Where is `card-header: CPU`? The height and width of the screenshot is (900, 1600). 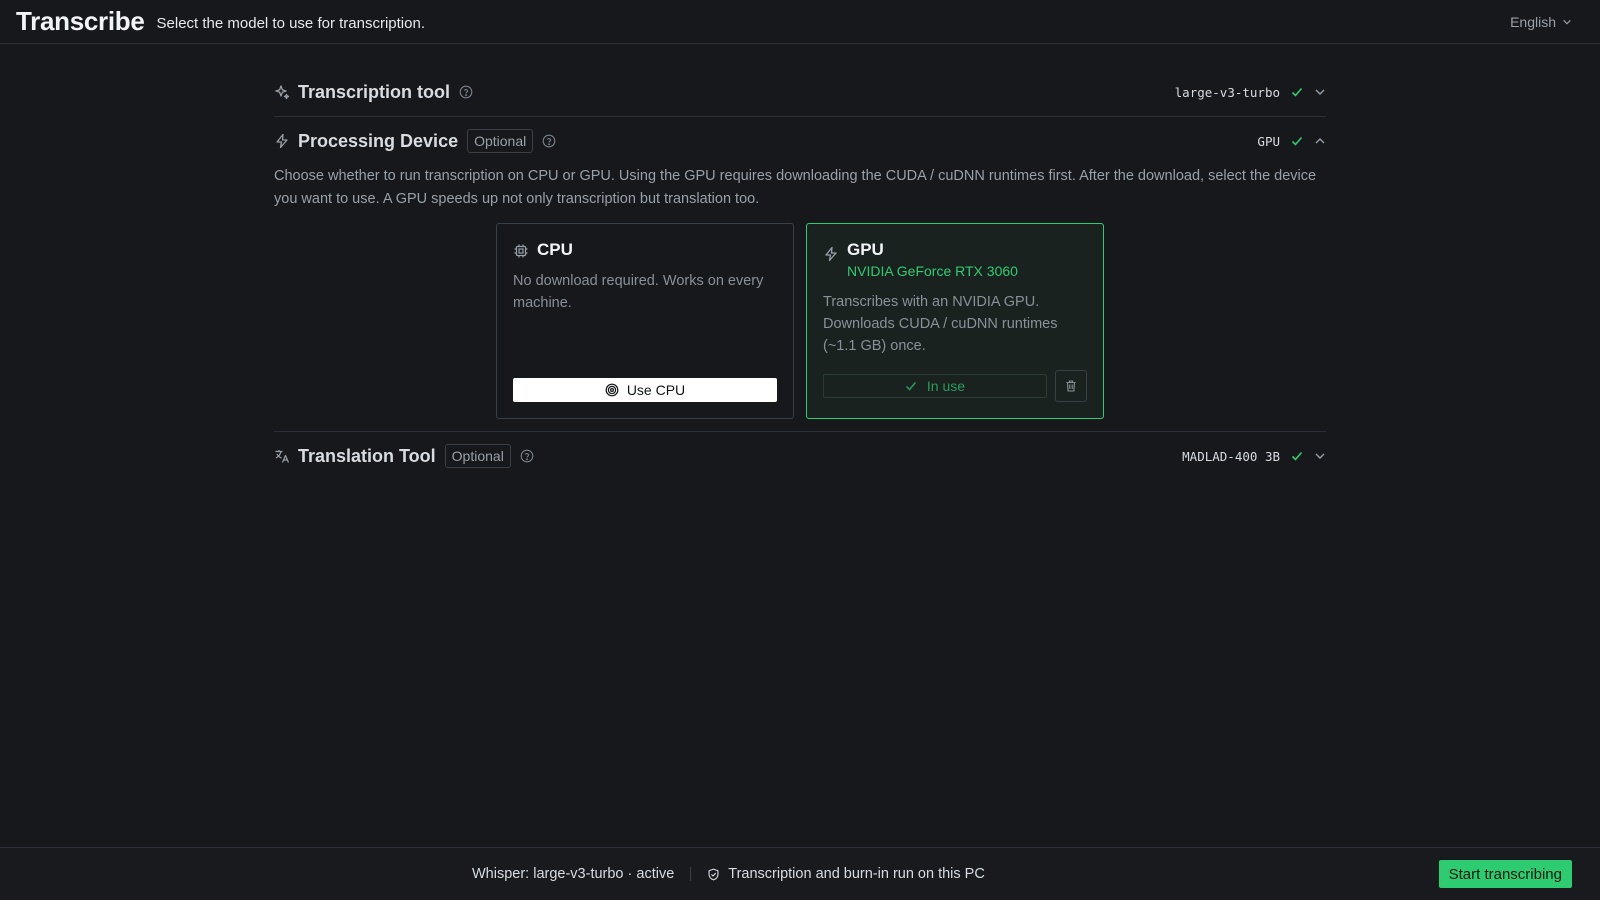 card-header: CPU is located at coordinates (645, 250).